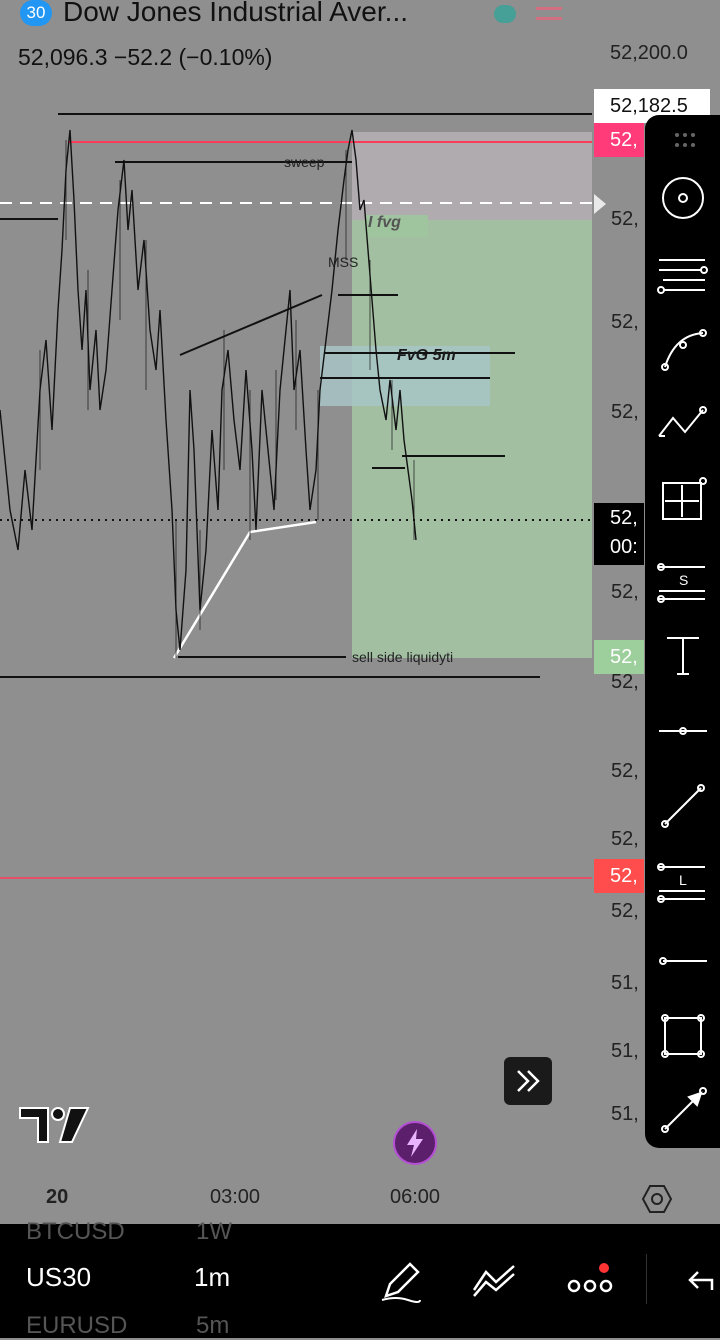  Describe the element at coordinates (400, 1280) in the screenshot. I see `pencil-icon` at that location.